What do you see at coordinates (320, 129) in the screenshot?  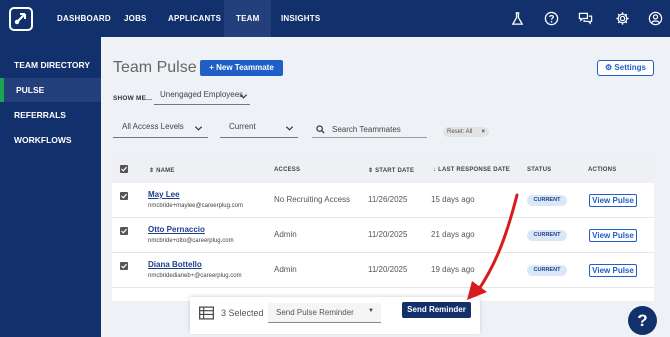 I see `search-icon` at bounding box center [320, 129].